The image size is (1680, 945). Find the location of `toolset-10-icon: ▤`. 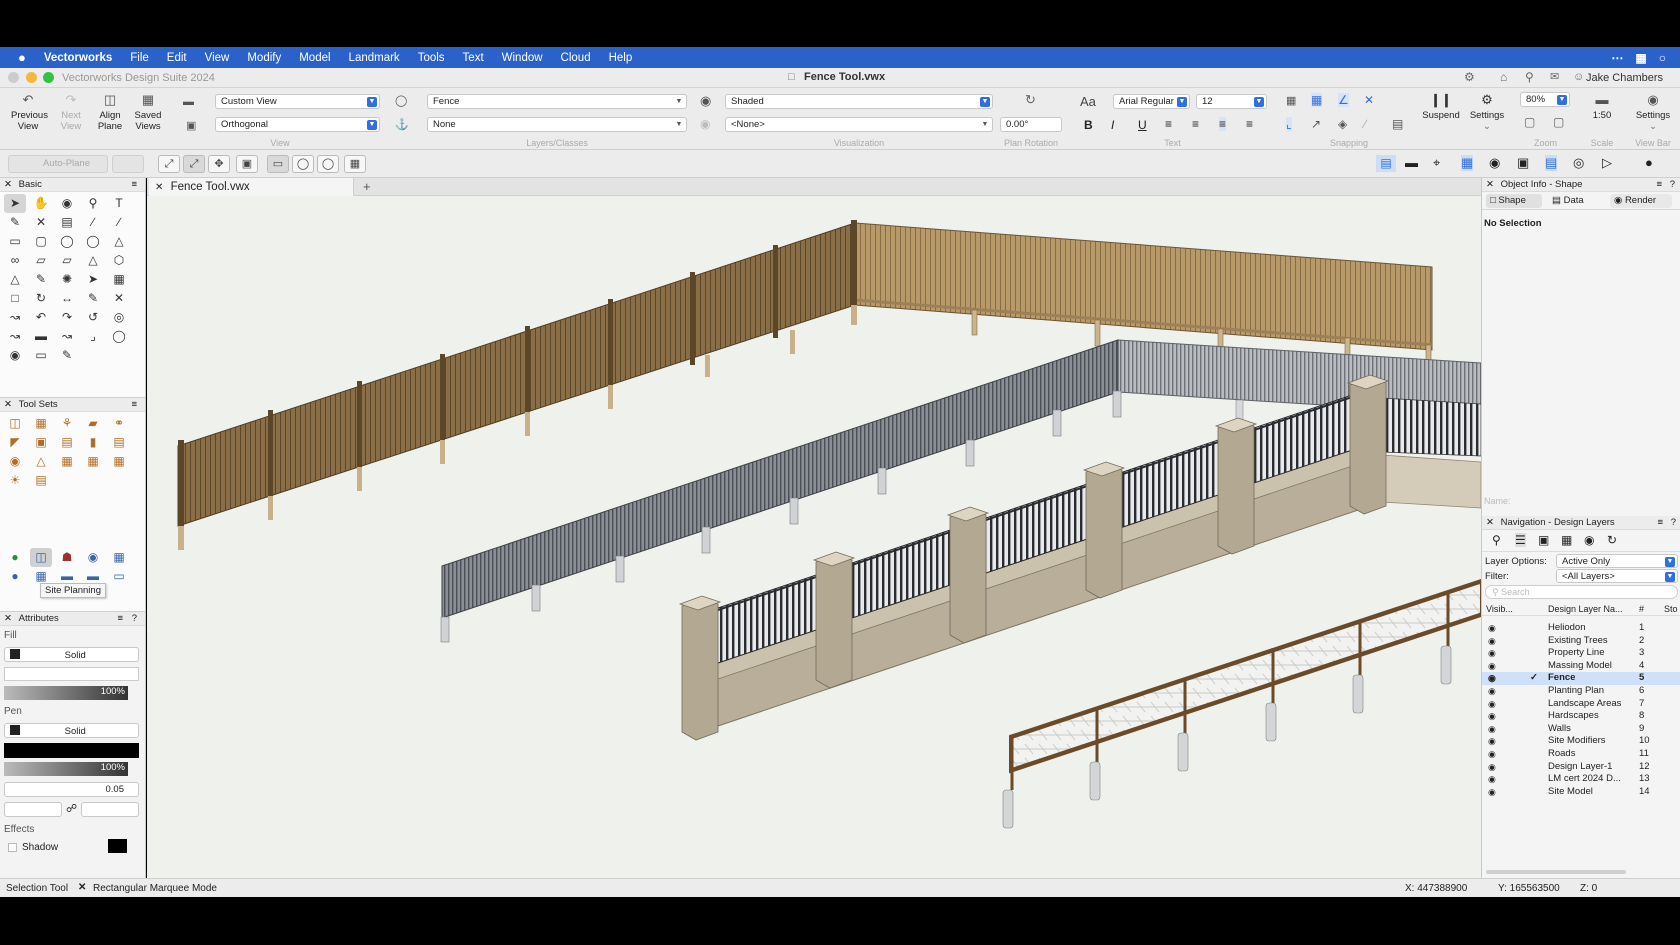

toolset-10-icon: ▤ is located at coordinates (119, 442).